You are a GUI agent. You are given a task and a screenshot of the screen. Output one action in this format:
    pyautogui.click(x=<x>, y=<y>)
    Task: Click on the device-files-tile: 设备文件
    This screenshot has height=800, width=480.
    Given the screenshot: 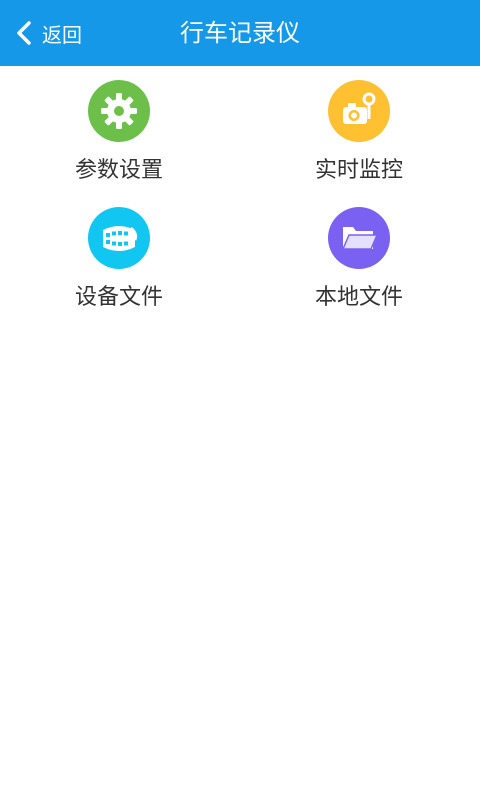 What is the action you would take?
    pyautogui.click(x=119, y=266)
    